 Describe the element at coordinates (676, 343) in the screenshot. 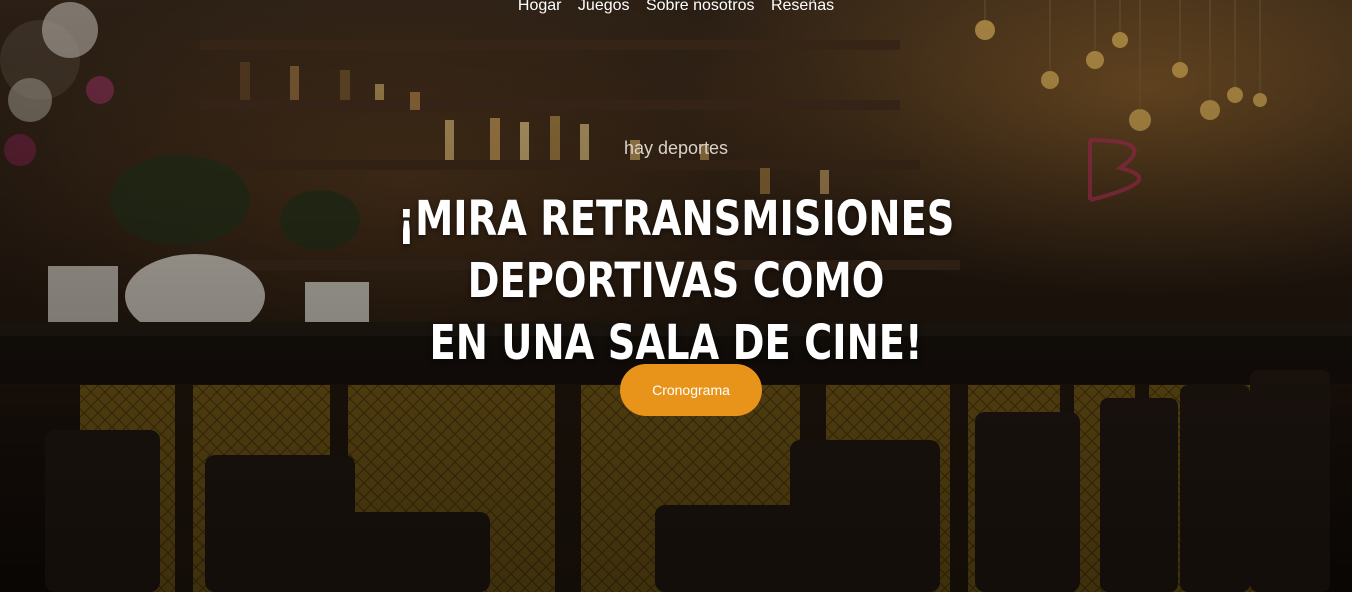

I see `hero-headline-line-2: EN UNA SALA DE CINE!` at that location.